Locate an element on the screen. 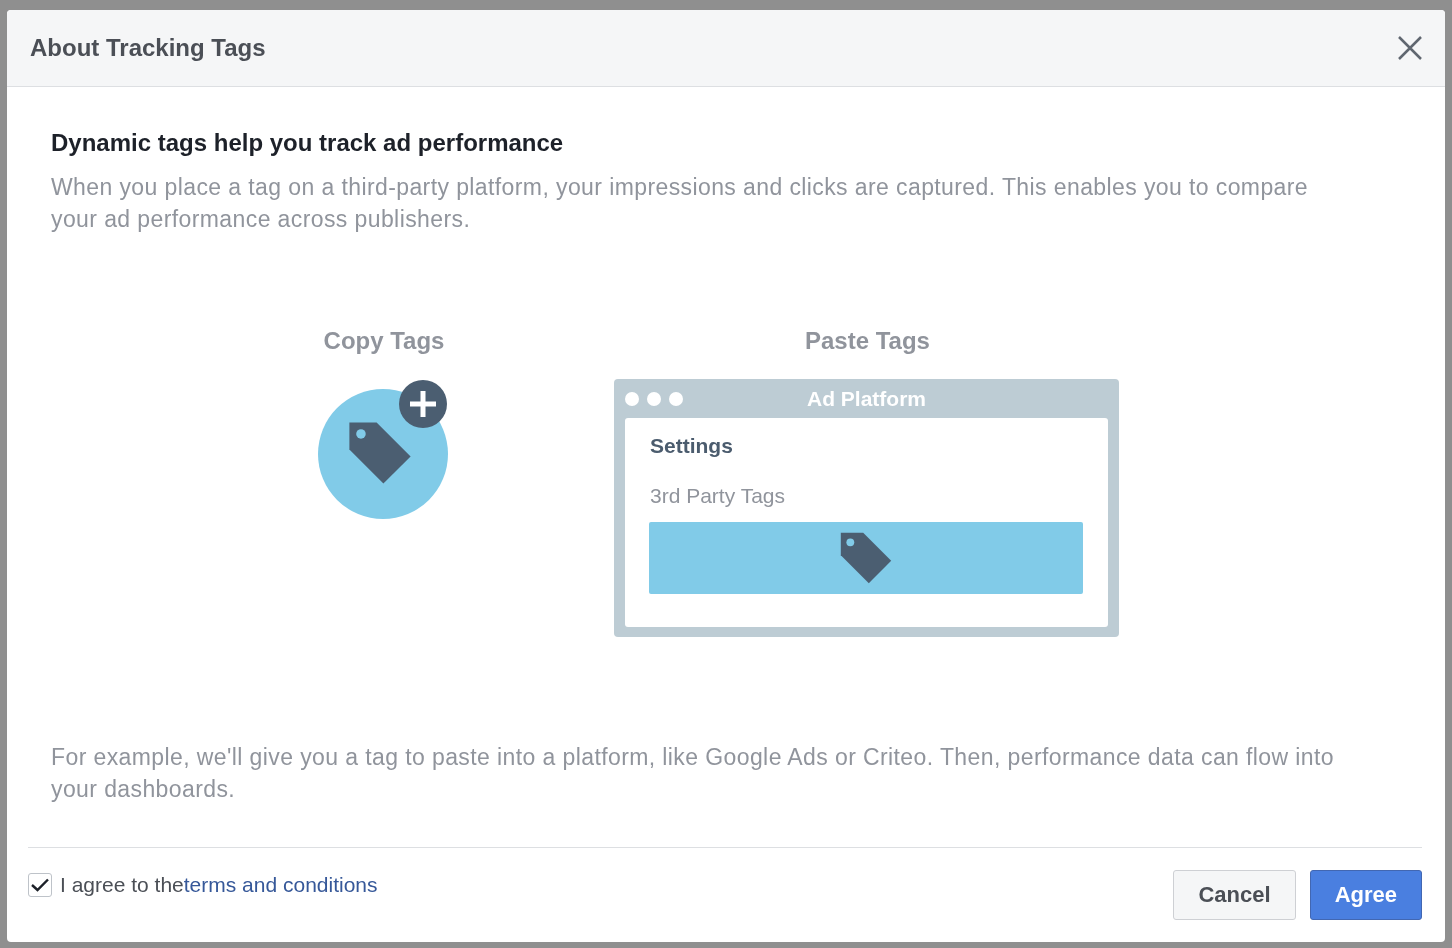  dialog-title: About Tracking Tags is located at coordinates (148, 48).